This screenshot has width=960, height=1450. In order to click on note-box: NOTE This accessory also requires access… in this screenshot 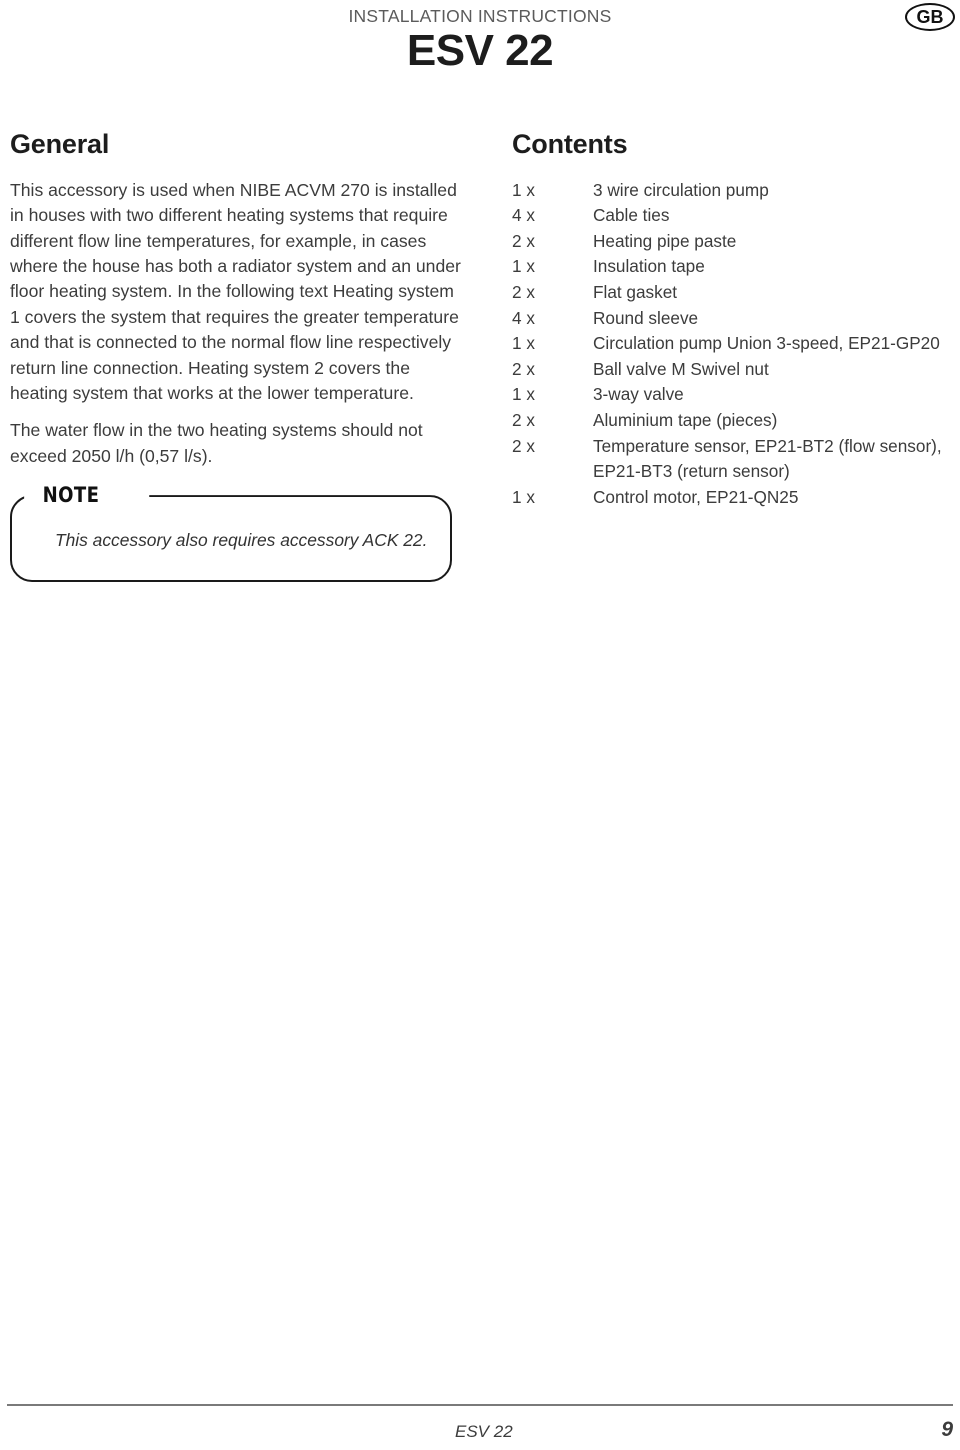, I will do `click(231, 533)`.